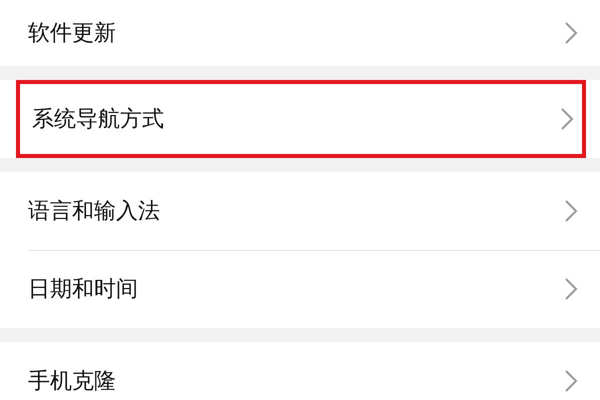 This screenshot has height=400, width=600. What do you see at coordinates (300, 371) in the screenshot?
I see `settings-item: 手机克隆` at bounding box center [300, 371].